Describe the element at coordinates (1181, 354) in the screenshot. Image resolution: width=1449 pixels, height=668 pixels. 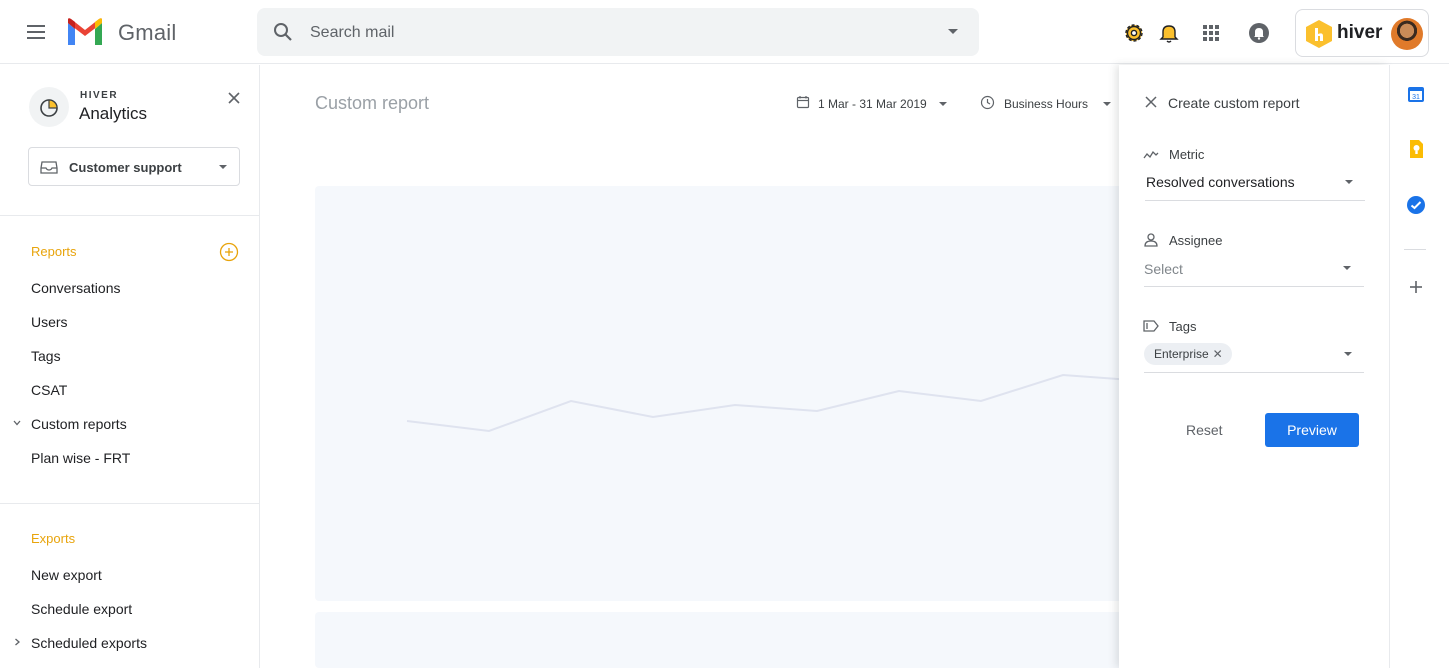
I see `tag-chip-label: Enterprise` at that location.